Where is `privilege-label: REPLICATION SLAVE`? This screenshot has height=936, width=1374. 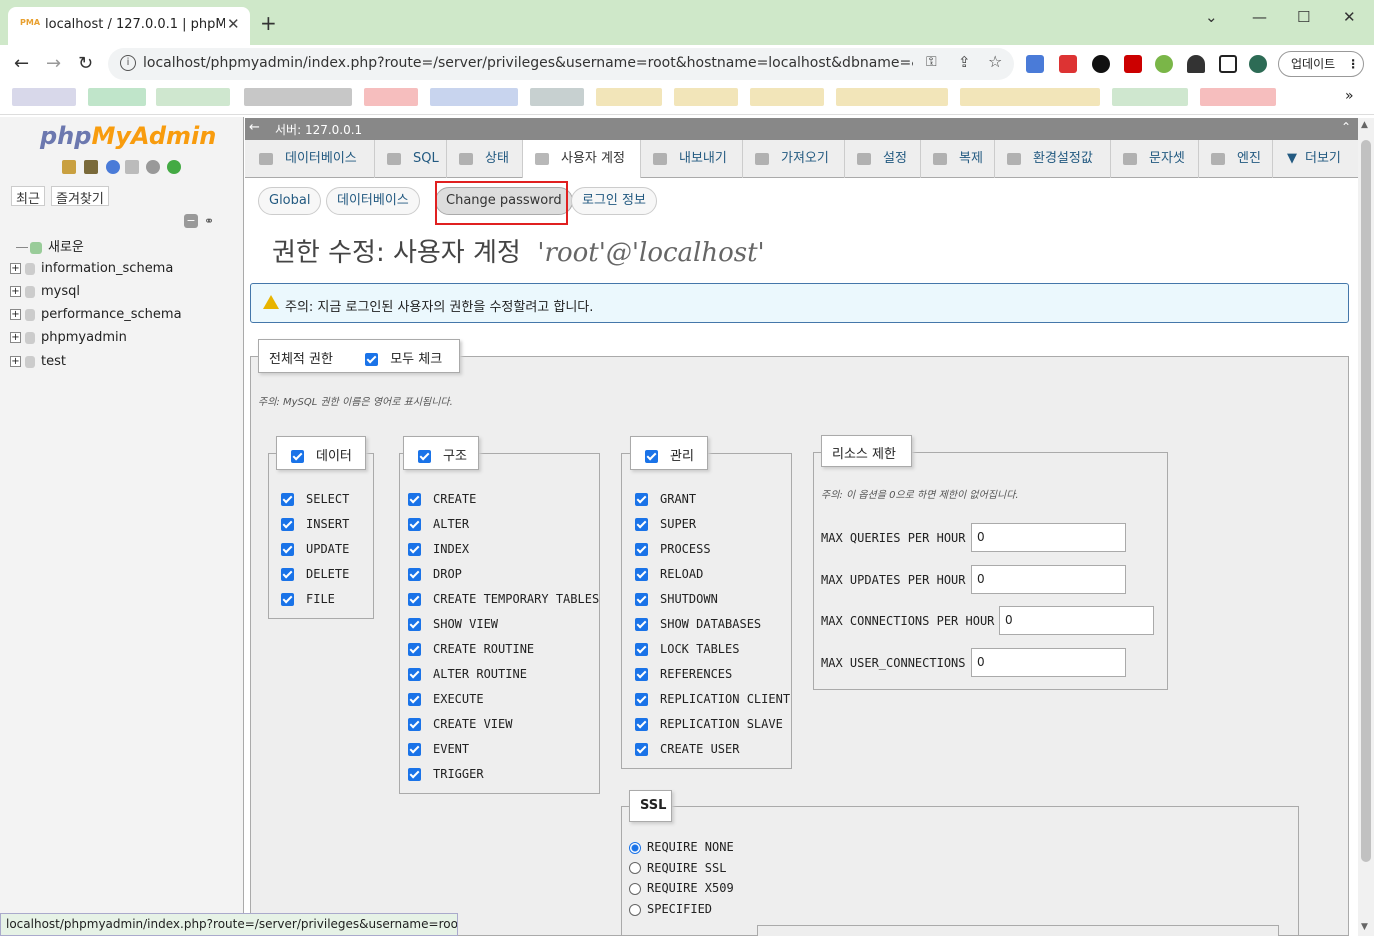 privilege-label: REPLICATION SLAVE is located at coordinates (721, 724).